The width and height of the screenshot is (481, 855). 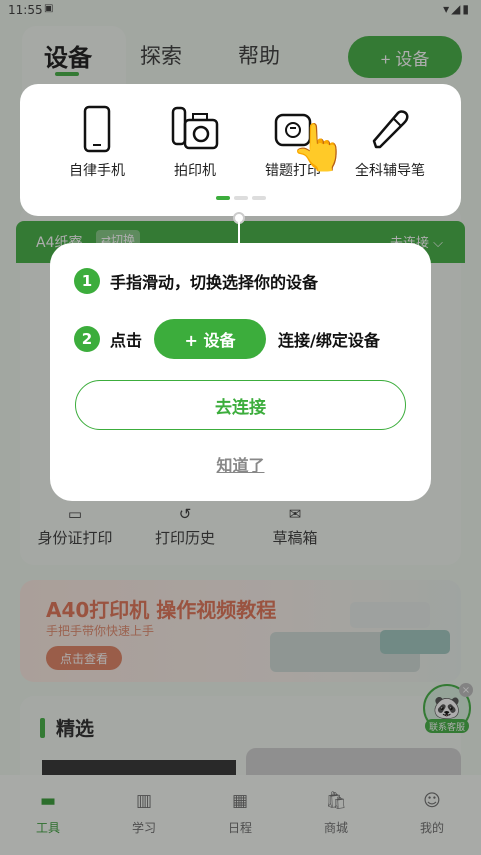 I want to click on device-item-camera-printer: 拍印机, so click(x=195, y=142).